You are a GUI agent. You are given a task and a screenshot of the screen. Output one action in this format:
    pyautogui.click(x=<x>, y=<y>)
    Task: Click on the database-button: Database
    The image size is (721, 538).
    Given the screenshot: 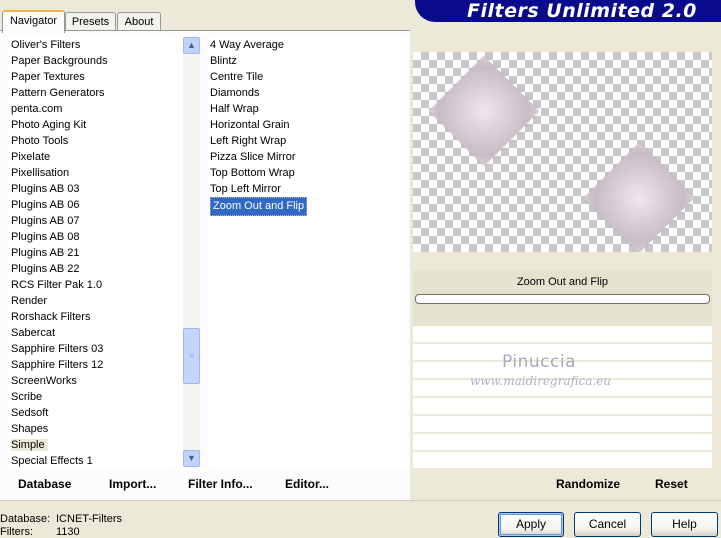 What is the action you would take?
    pyautogui.click(x=44, y=484)
    